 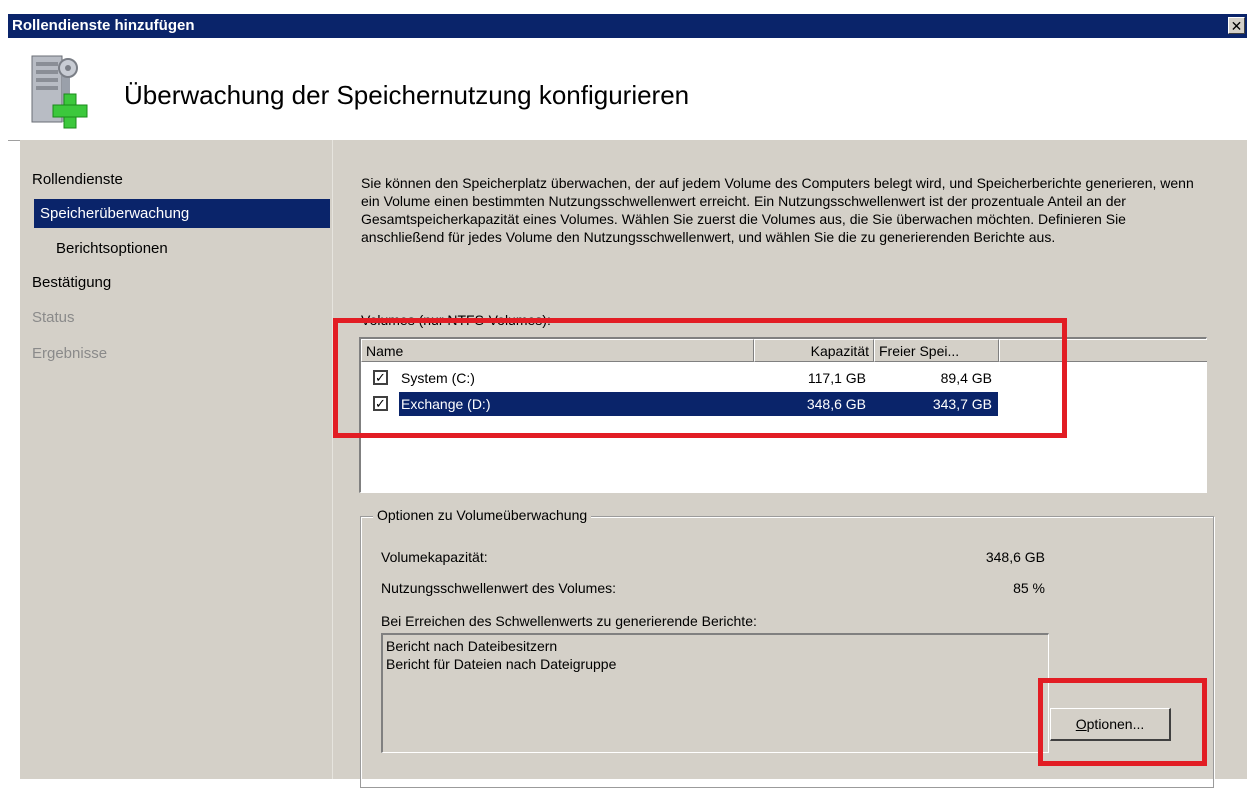 What do you see at coordinates (70, 353) in the screenshot?
I see `sidebar-item-ergebnisse: Ergebnisse` at bounding box center [70, 353].